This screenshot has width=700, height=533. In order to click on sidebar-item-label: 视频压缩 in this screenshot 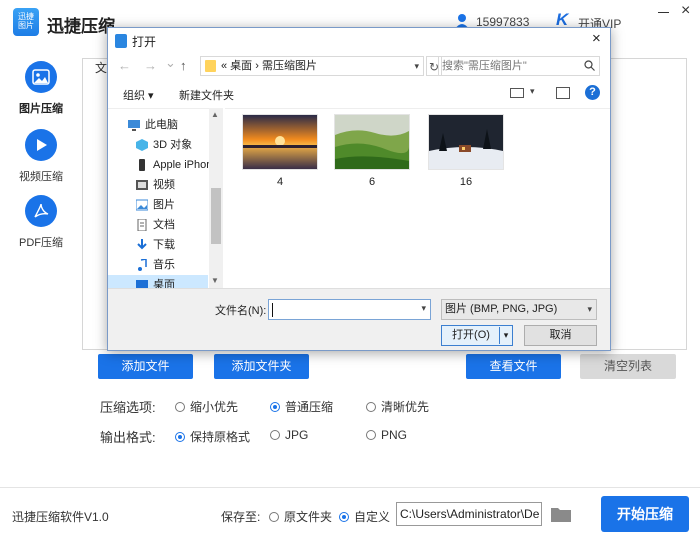, I will do `click(41, 177)`.